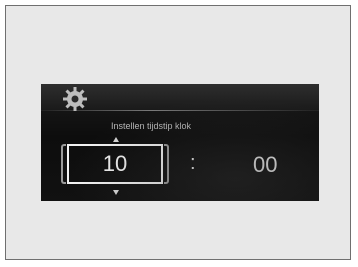 This screenshot has width=358, height=267. I want to click on hour-value: 10, so click(115, 163).